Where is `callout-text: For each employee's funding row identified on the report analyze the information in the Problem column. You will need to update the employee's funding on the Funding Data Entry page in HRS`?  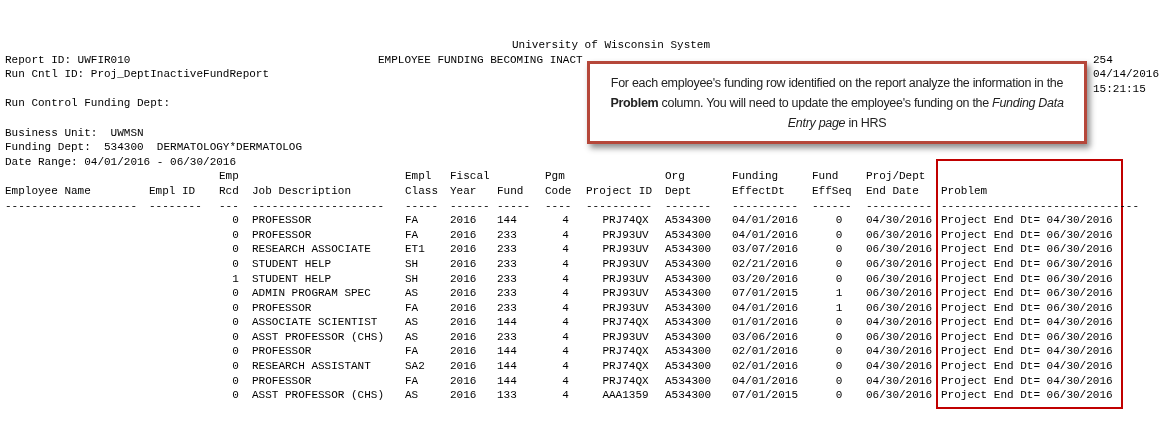
callout-text: For each employee's funding row identified on the report analyze the information in the Problem column. You will need to update the employee's funding on the Funding Data Entry page in HRS is located at coordinates (837, 103).